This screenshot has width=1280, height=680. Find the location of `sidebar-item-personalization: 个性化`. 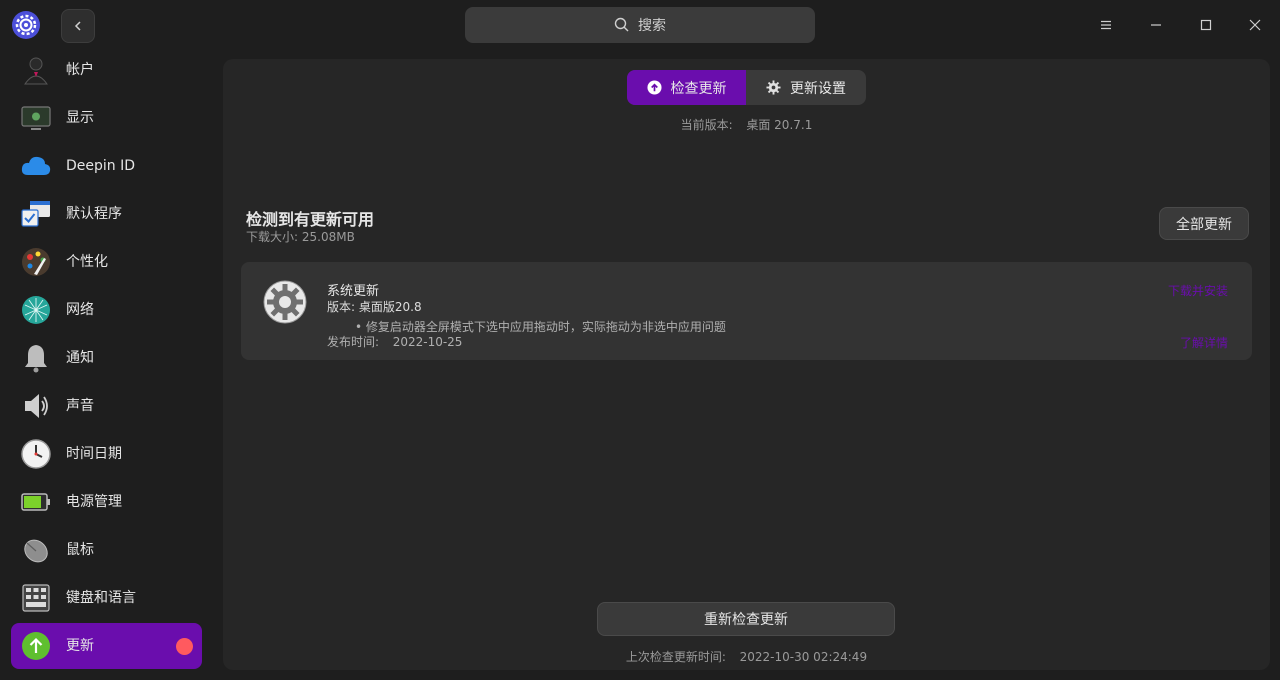

sidebar-item-personalization: 个性化 is located at coordinates (106, 262).